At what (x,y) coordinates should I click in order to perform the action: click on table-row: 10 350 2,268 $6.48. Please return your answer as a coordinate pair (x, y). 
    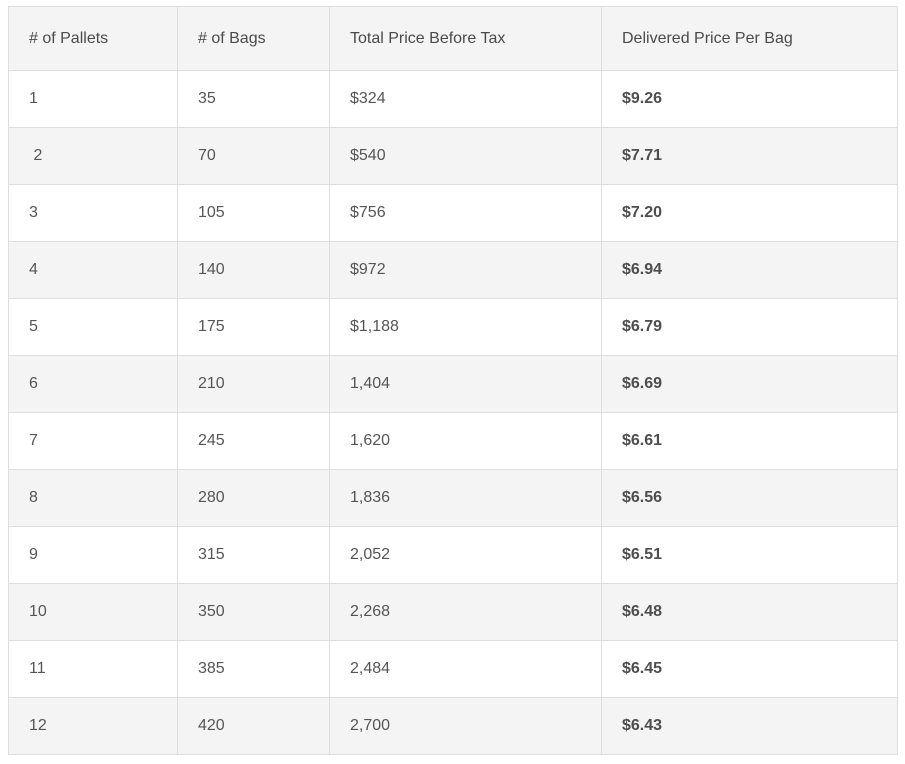
    Looking at the image, I should click on (453, 612).